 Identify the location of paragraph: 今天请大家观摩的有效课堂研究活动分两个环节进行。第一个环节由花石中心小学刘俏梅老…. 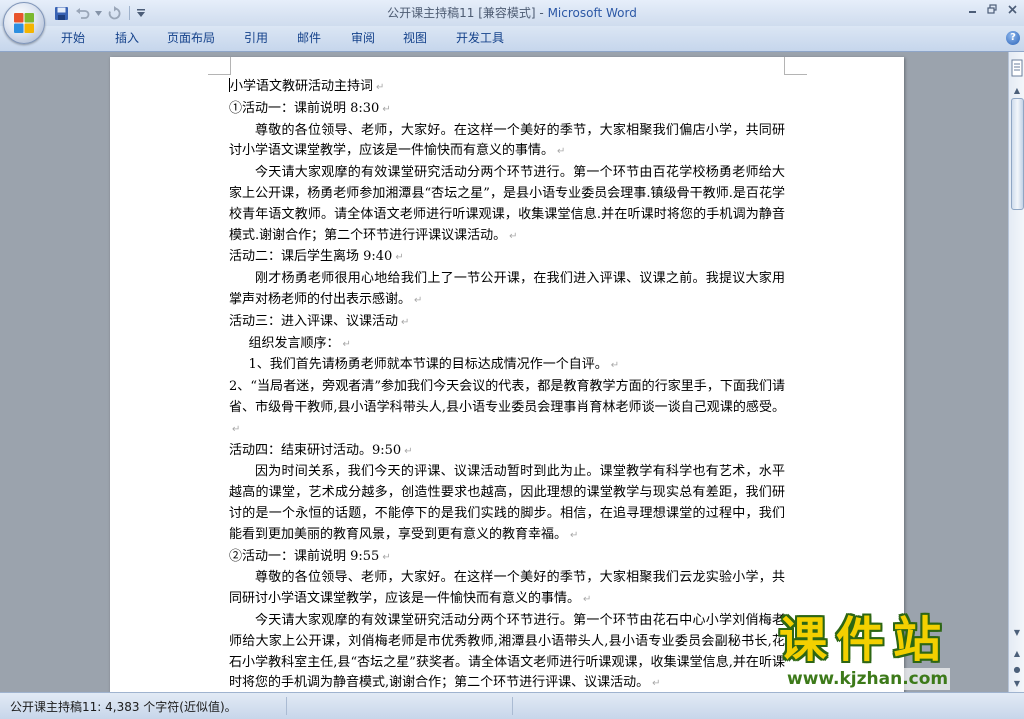
(507, 651).